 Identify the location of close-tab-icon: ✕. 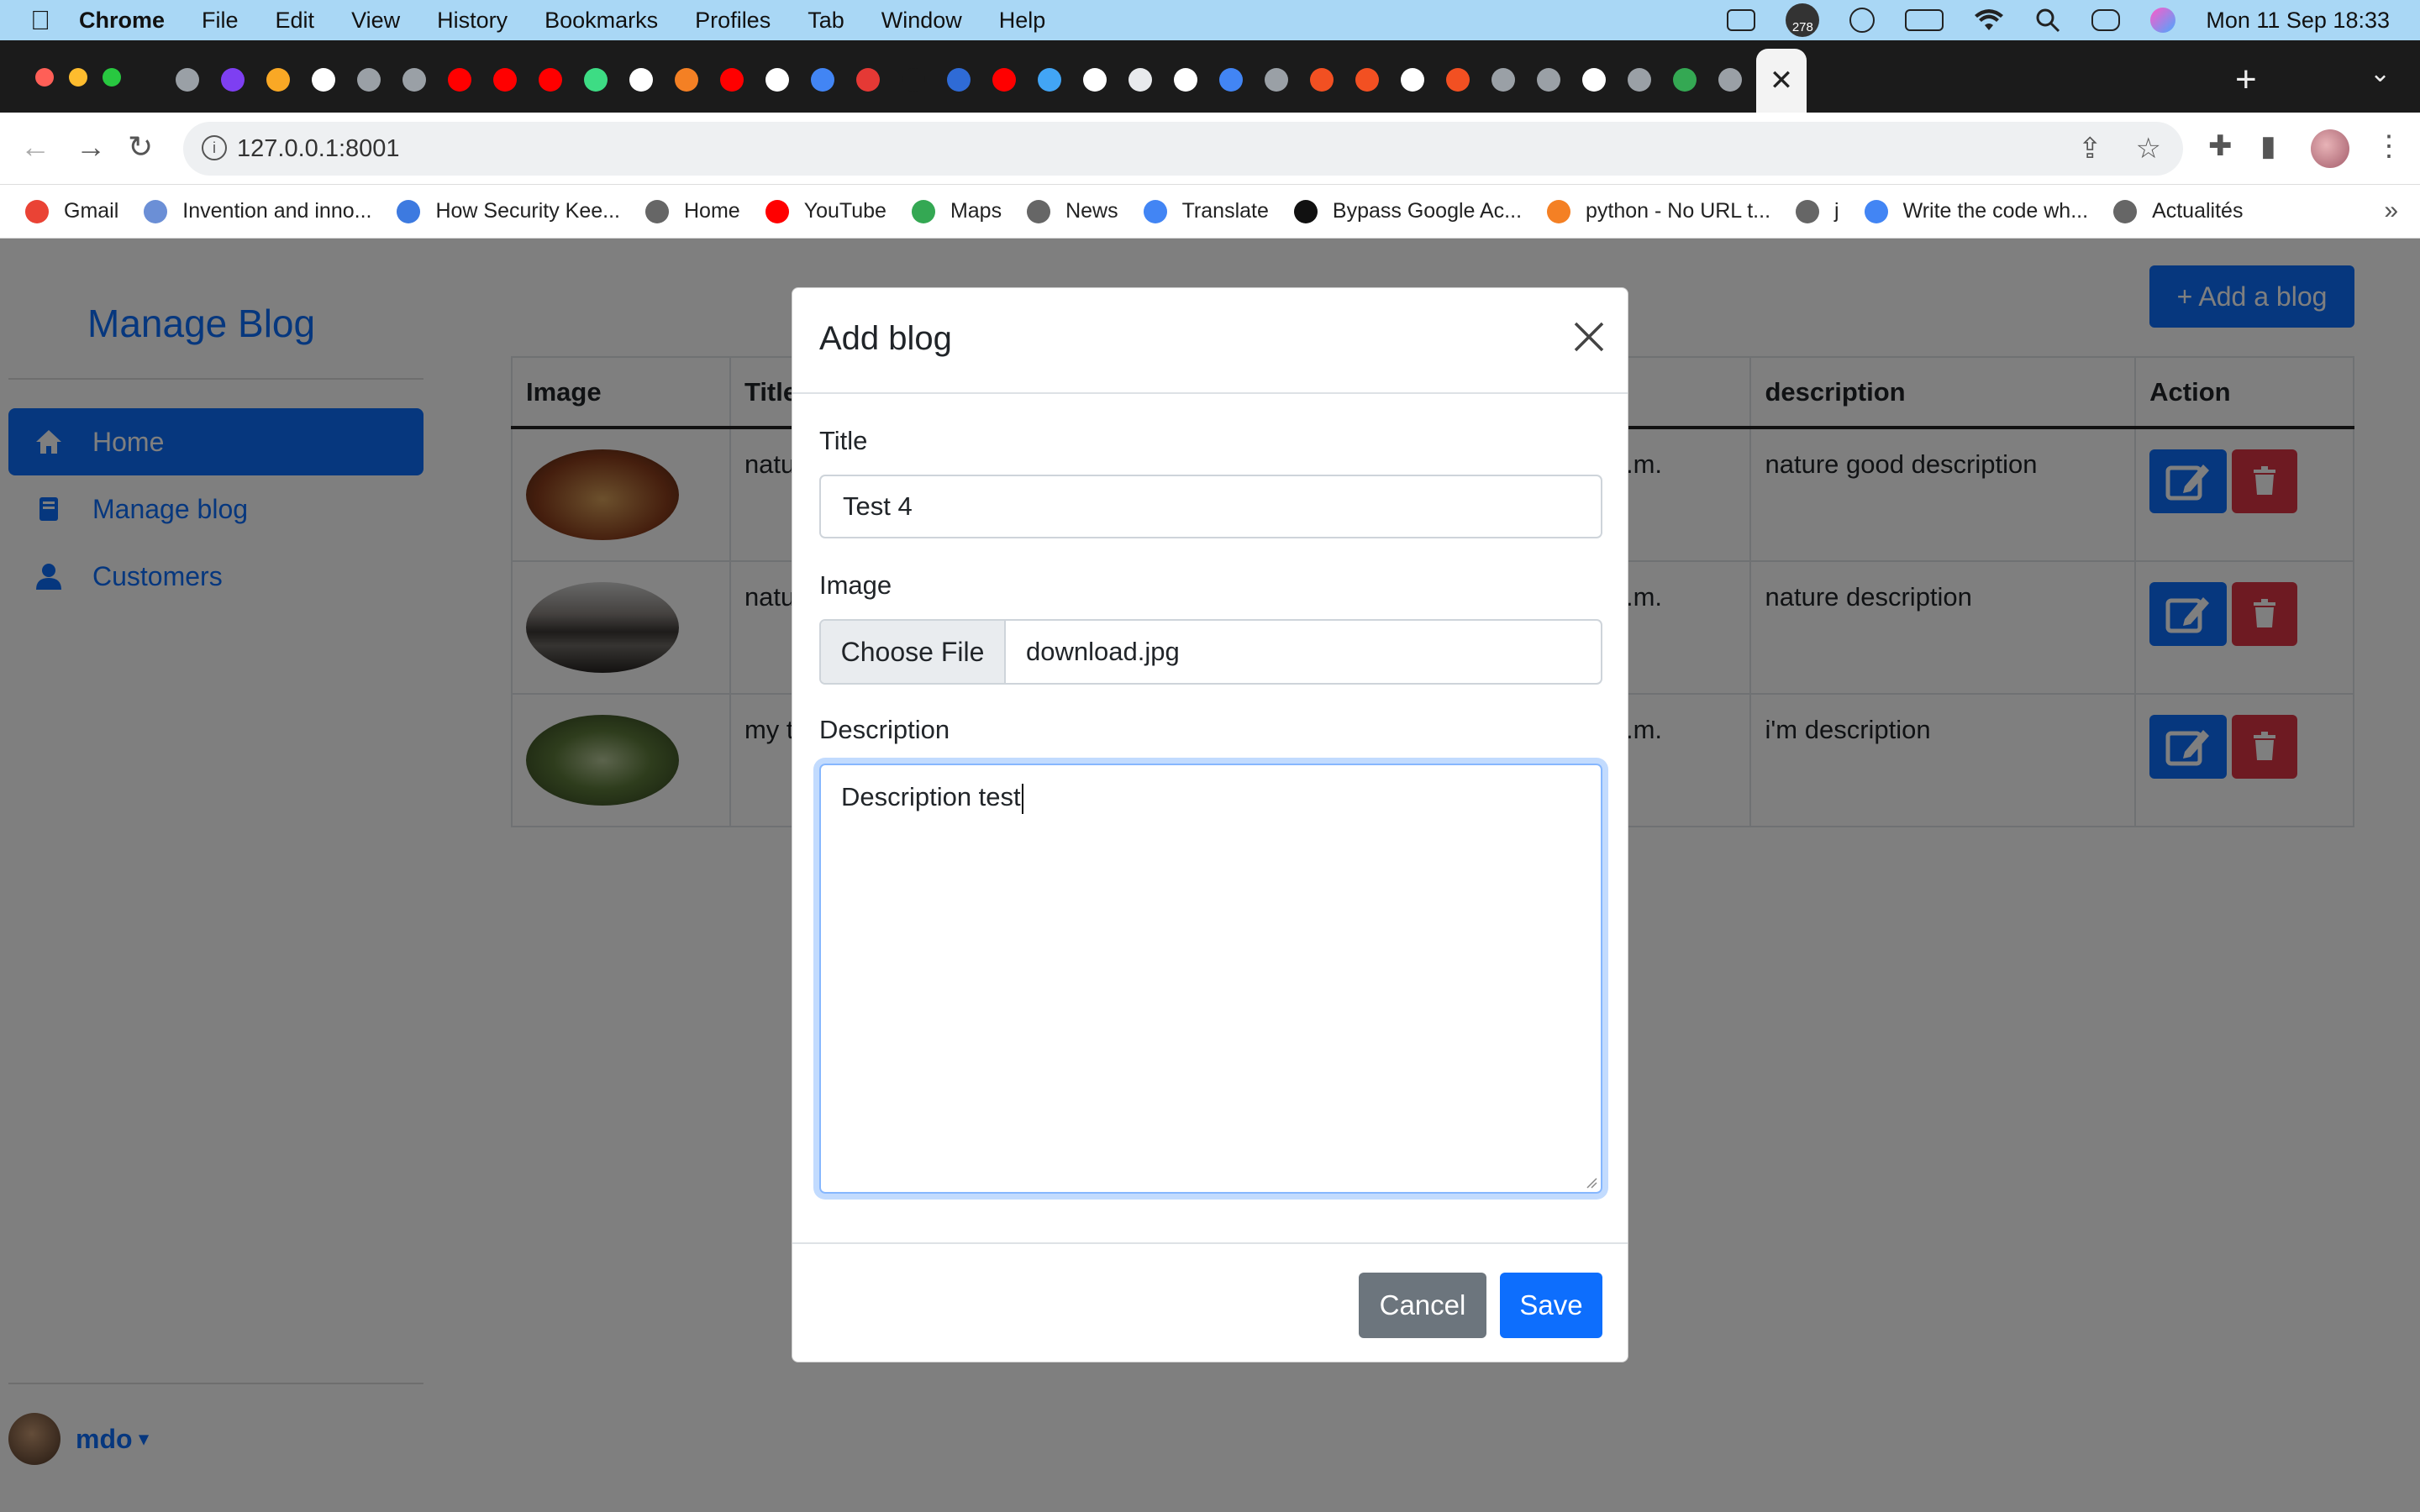
(1782, 80).